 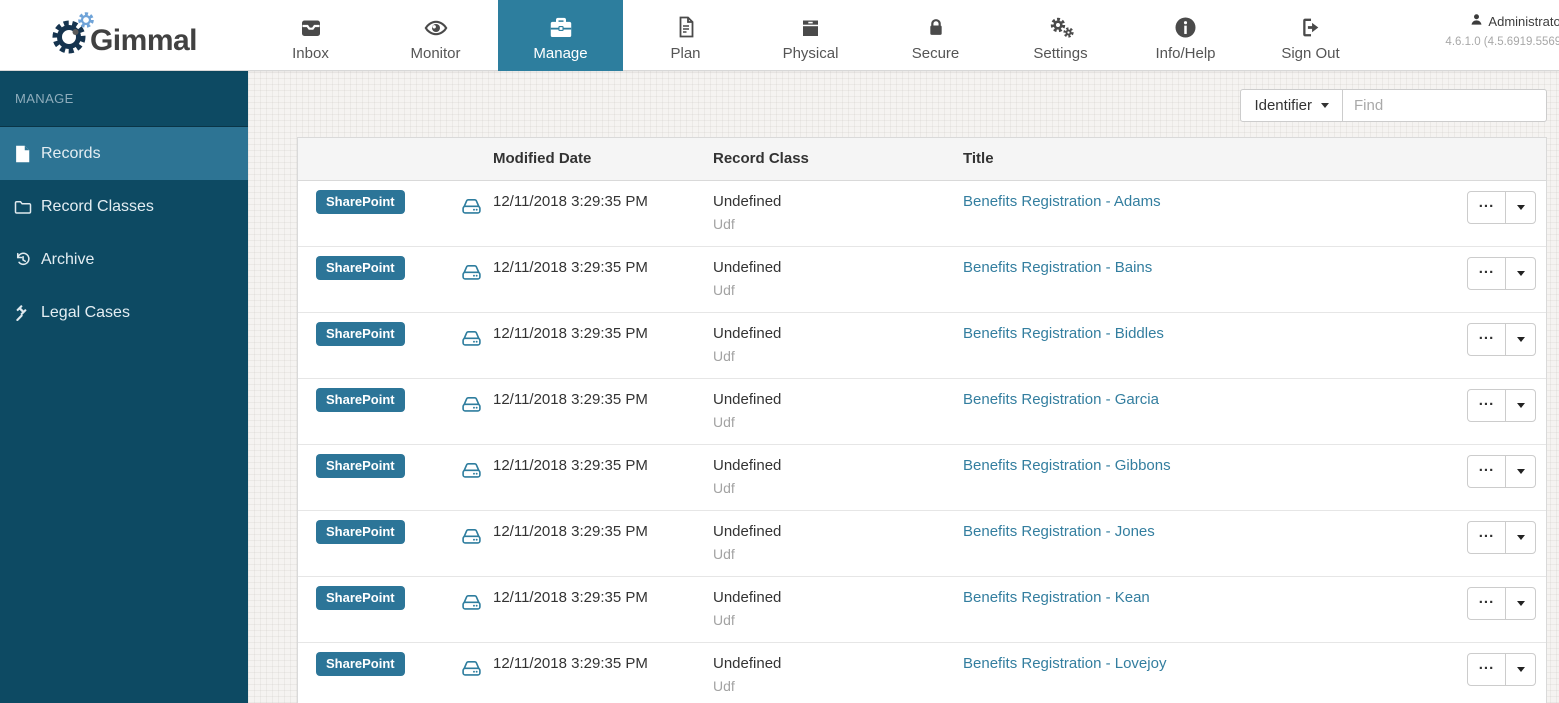 What do you see at coordinates (22, 154) in the screenshot?
I see `file-icon` at bounding box center [22, 154].